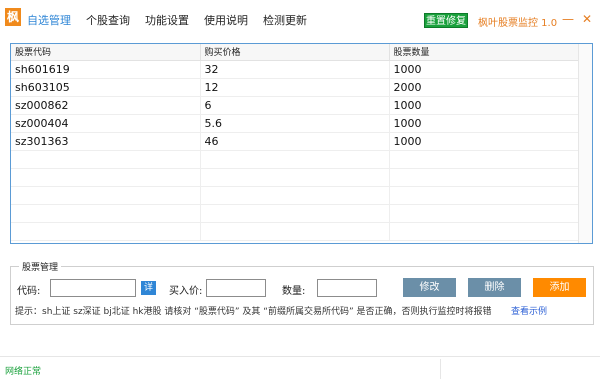  What do you see at coordinates (559, 287) in the screenshot?
I see `add-button: 添加` at bounding box center [559, 287].